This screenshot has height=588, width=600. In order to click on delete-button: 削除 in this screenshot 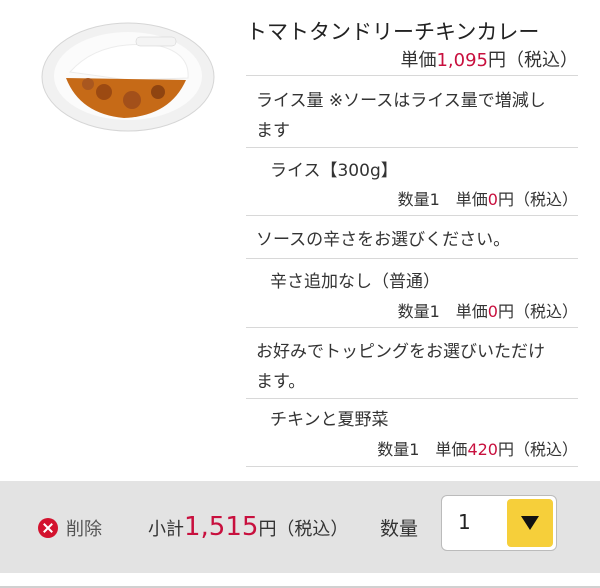, I will do `click(70, 528)`.